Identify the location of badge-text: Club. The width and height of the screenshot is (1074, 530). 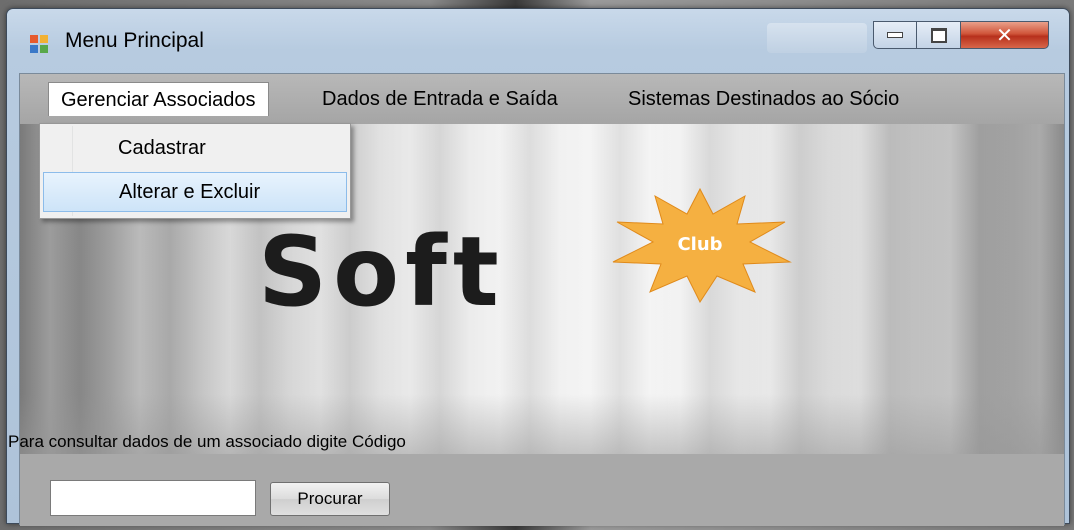
(699, 244).